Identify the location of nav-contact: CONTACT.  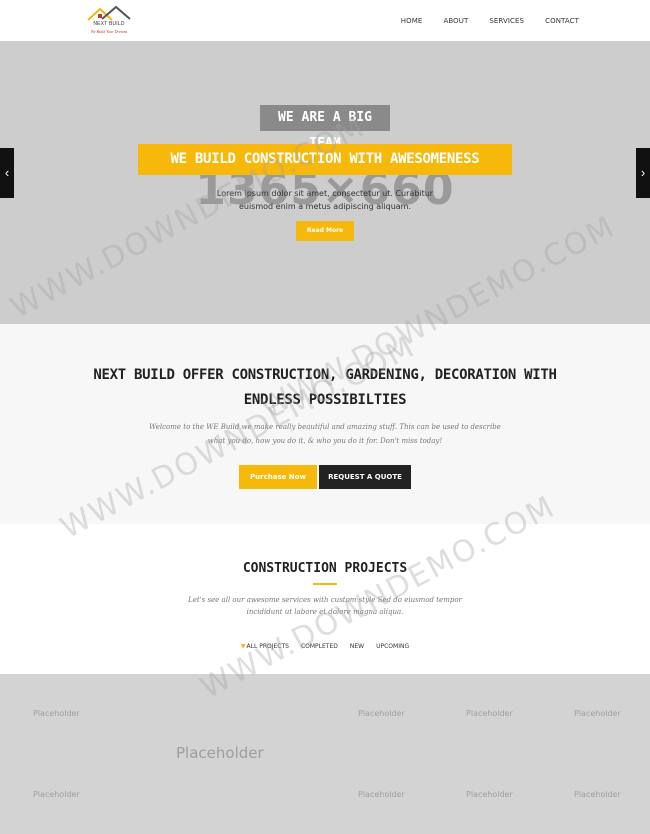
(562, 21).